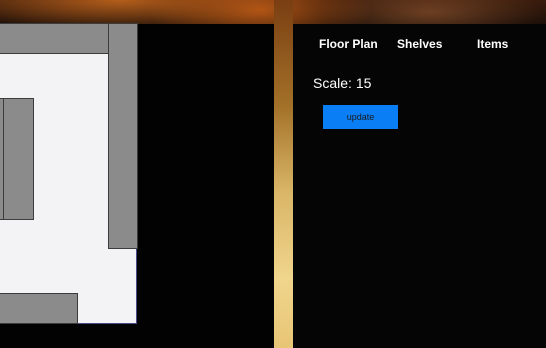 The width and height of the screenshot is (546, 348). What do you see at coordinates (332, 83) in the screenshot?
I see `scale-label: Scale:` at bounding box center [332, 83].